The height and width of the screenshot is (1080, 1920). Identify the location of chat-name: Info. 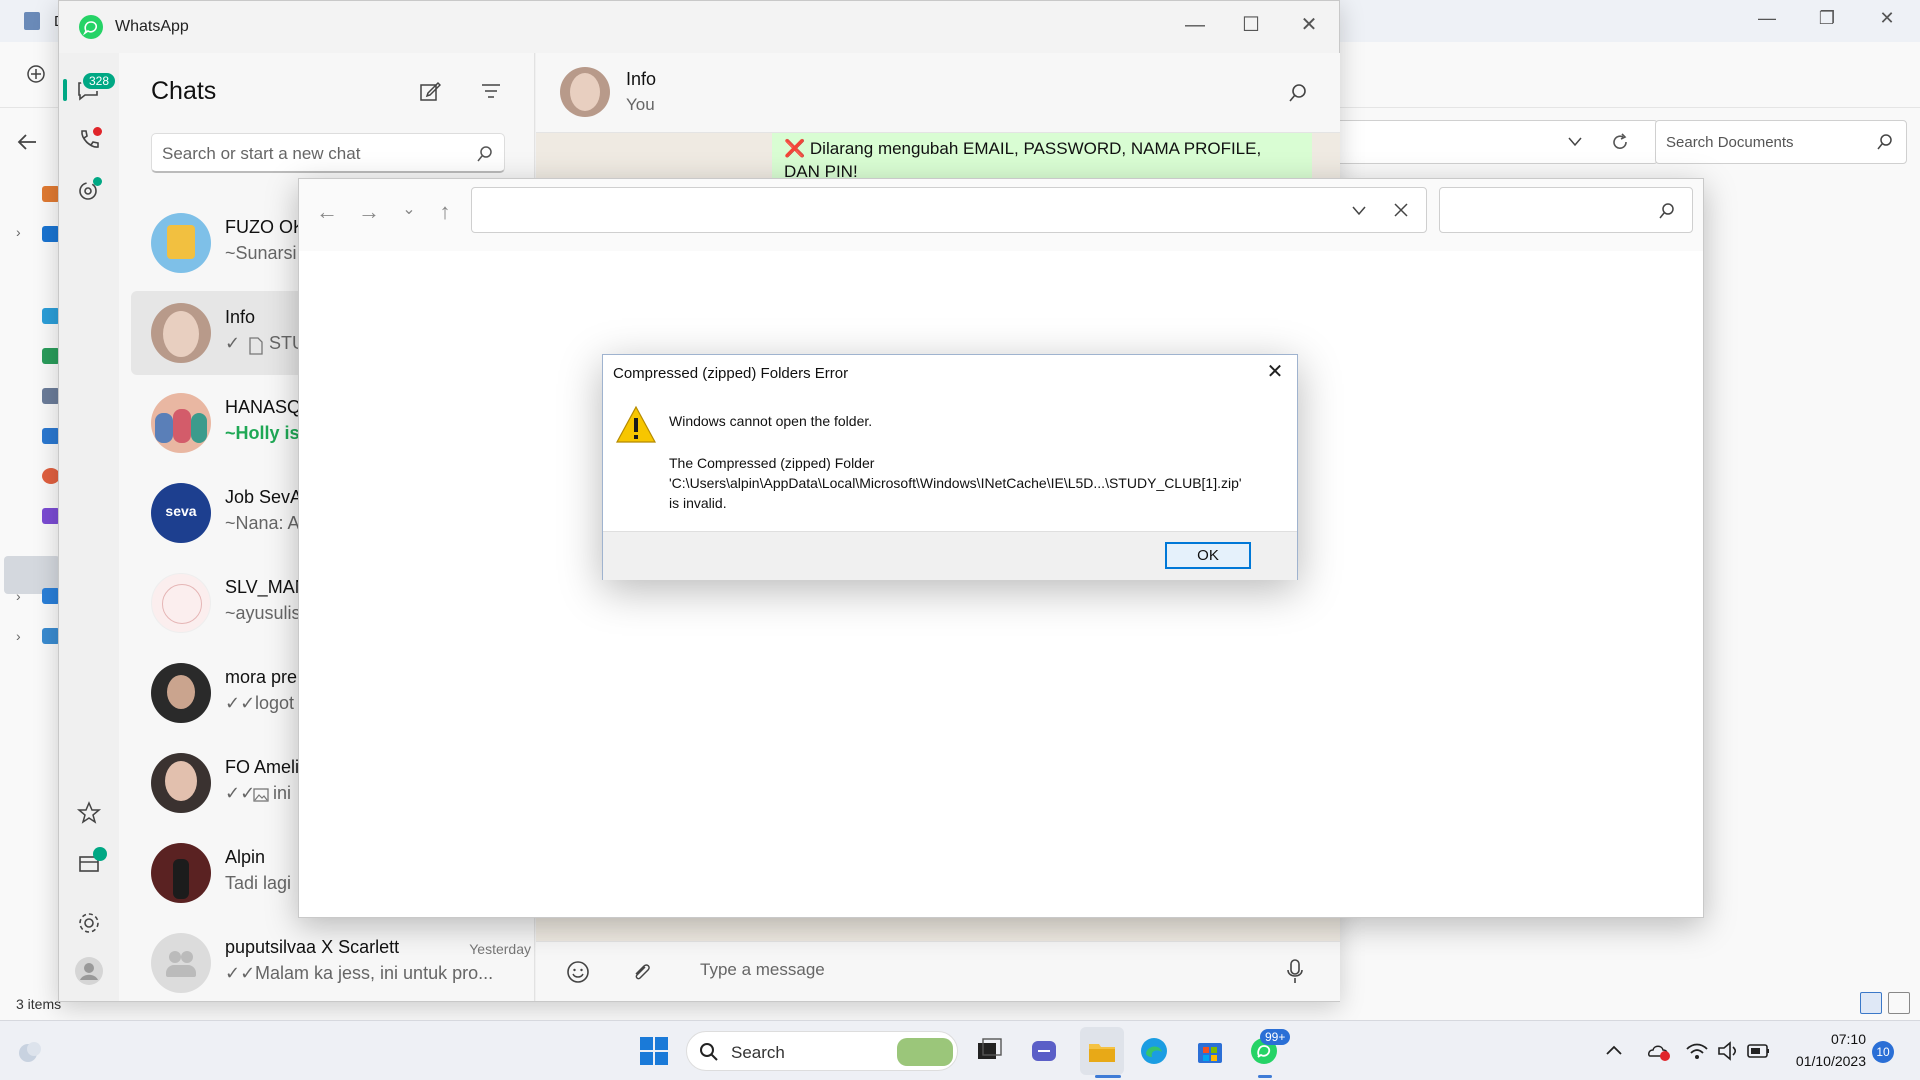
(240, 317).